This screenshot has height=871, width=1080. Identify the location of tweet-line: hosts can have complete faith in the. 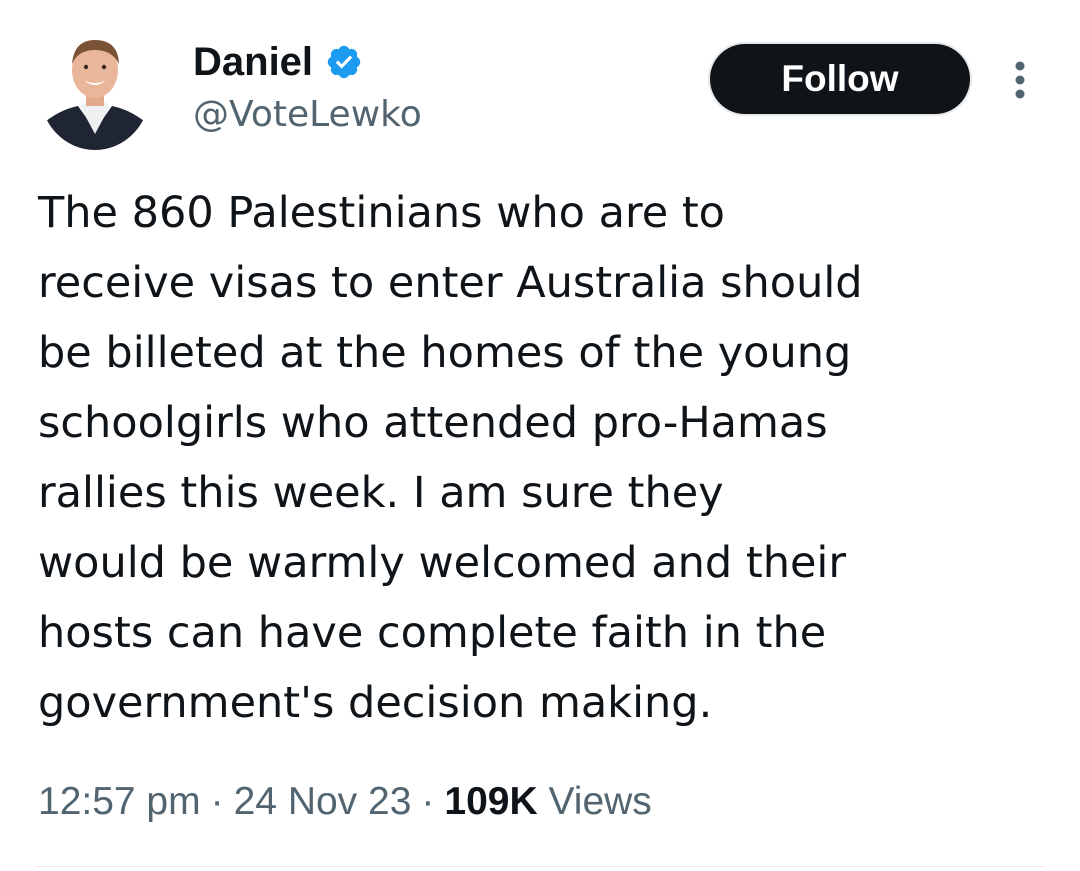
(432, 633).